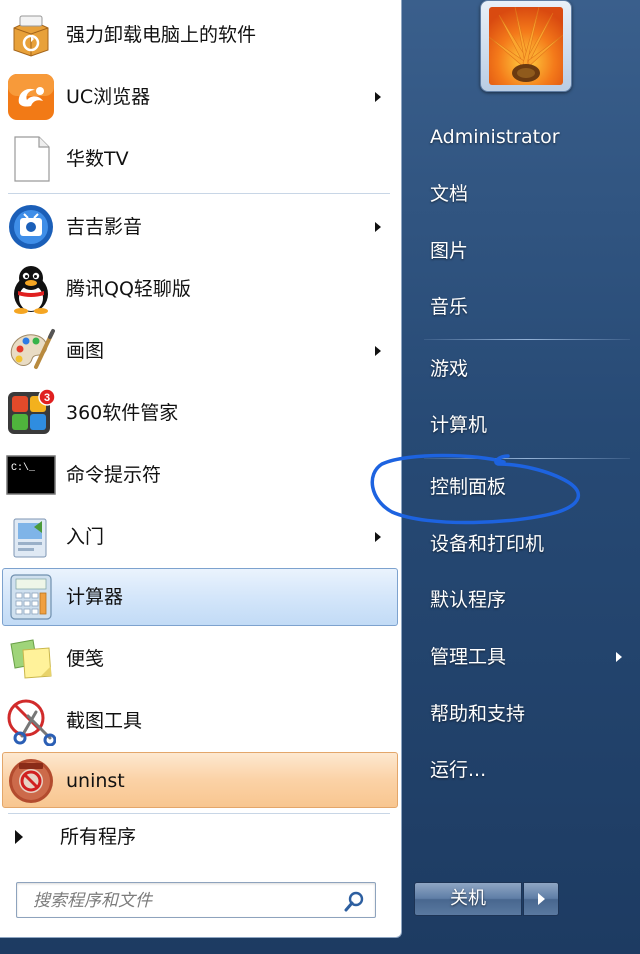  What do you see at coordinates (104, 721) in the screenshot?
I see `program-label: 截图工具` at bounding box center [104, 721].